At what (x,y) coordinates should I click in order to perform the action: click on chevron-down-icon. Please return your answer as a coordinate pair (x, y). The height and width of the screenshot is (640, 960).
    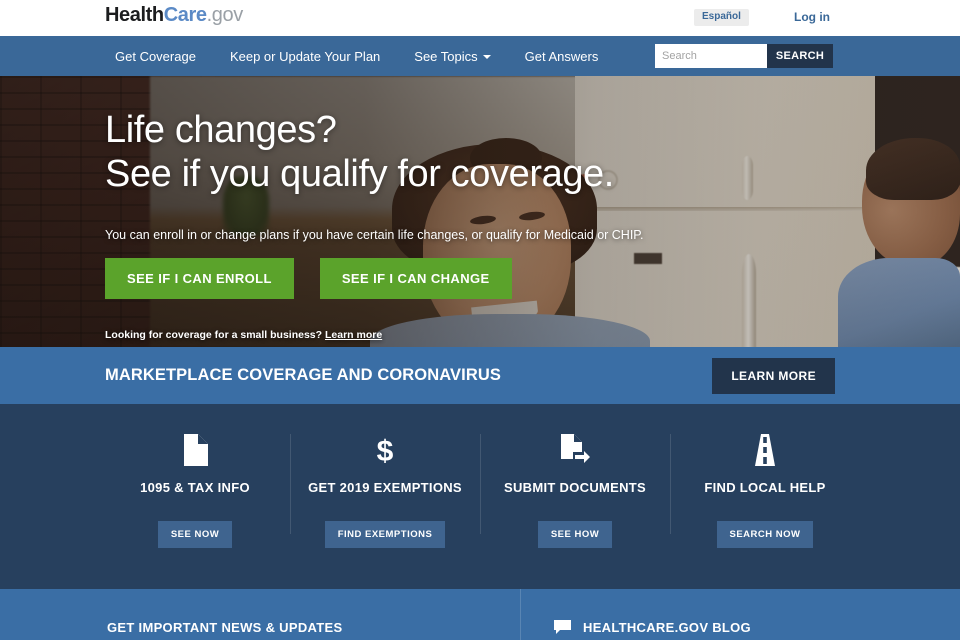
    Looking at the image, I should click on (486, 57).